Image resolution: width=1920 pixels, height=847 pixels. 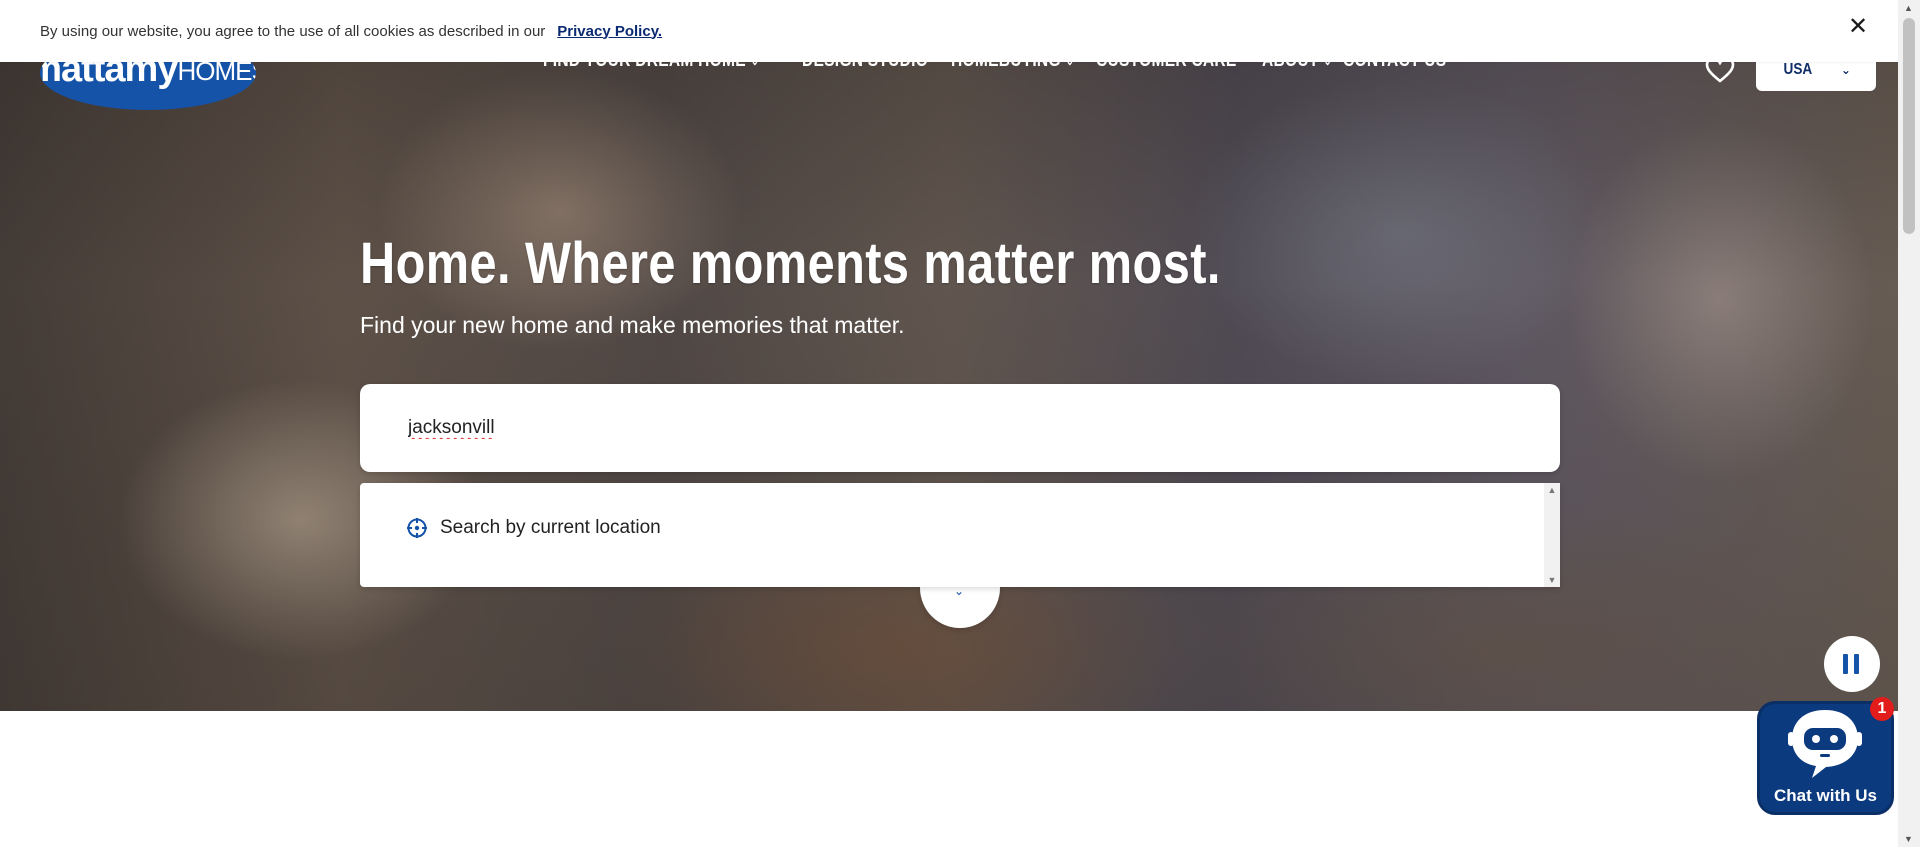 I want to click on chevron-down-icon: ⌄, so click(x=1845, y=70).